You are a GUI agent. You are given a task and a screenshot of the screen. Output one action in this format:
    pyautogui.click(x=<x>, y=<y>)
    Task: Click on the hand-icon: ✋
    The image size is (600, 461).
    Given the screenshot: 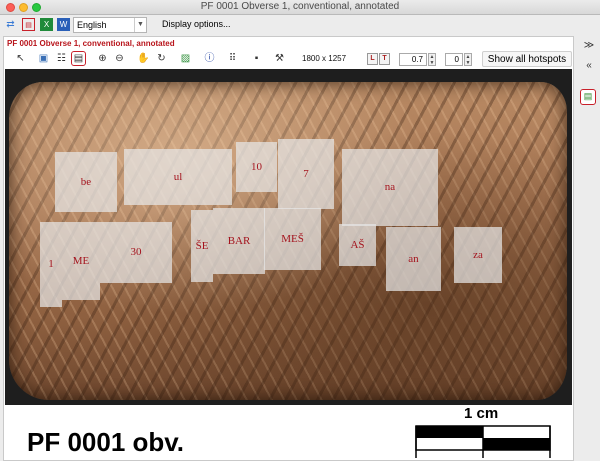 What is the action you would take?
    pyautogui.click(x=143, y=58)
    